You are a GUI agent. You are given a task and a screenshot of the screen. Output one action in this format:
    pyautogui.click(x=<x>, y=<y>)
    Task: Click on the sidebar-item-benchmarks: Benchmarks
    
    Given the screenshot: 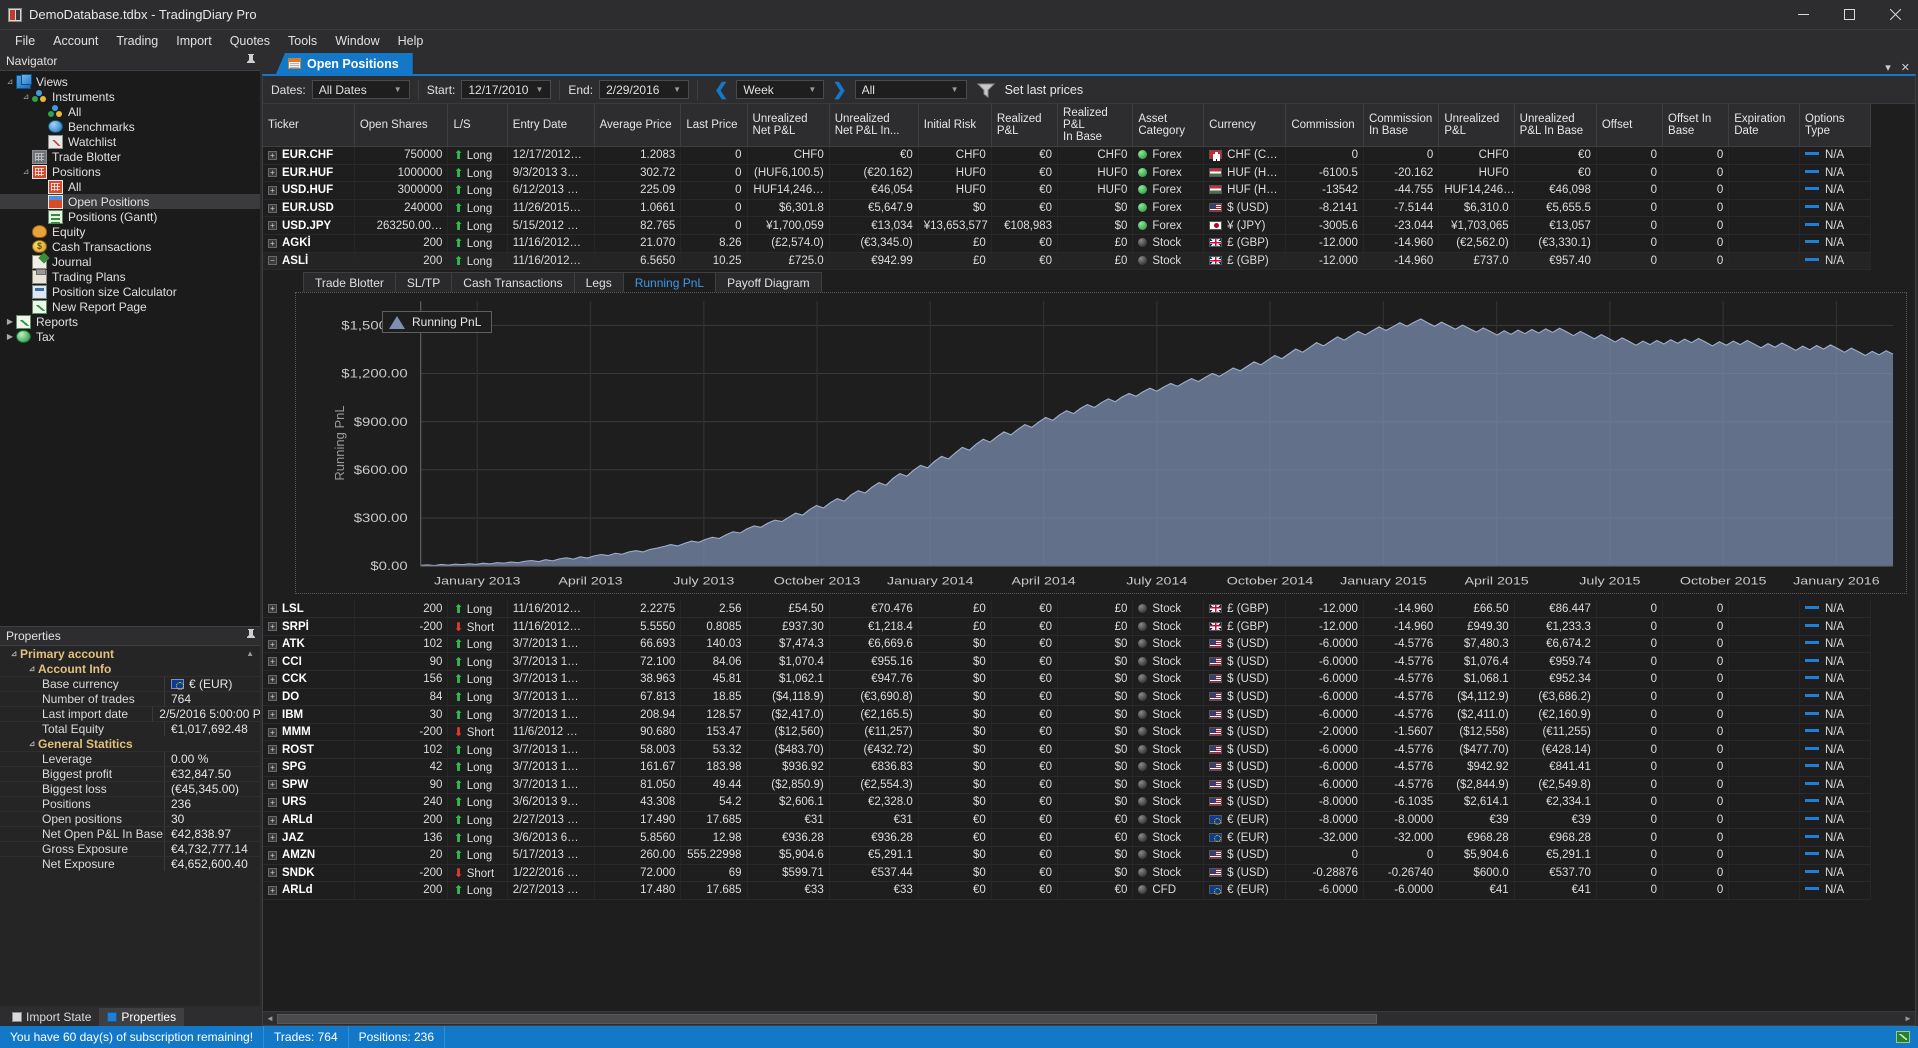 What is the action you would take?
    pyautogui.click(x=130, y=126)
    